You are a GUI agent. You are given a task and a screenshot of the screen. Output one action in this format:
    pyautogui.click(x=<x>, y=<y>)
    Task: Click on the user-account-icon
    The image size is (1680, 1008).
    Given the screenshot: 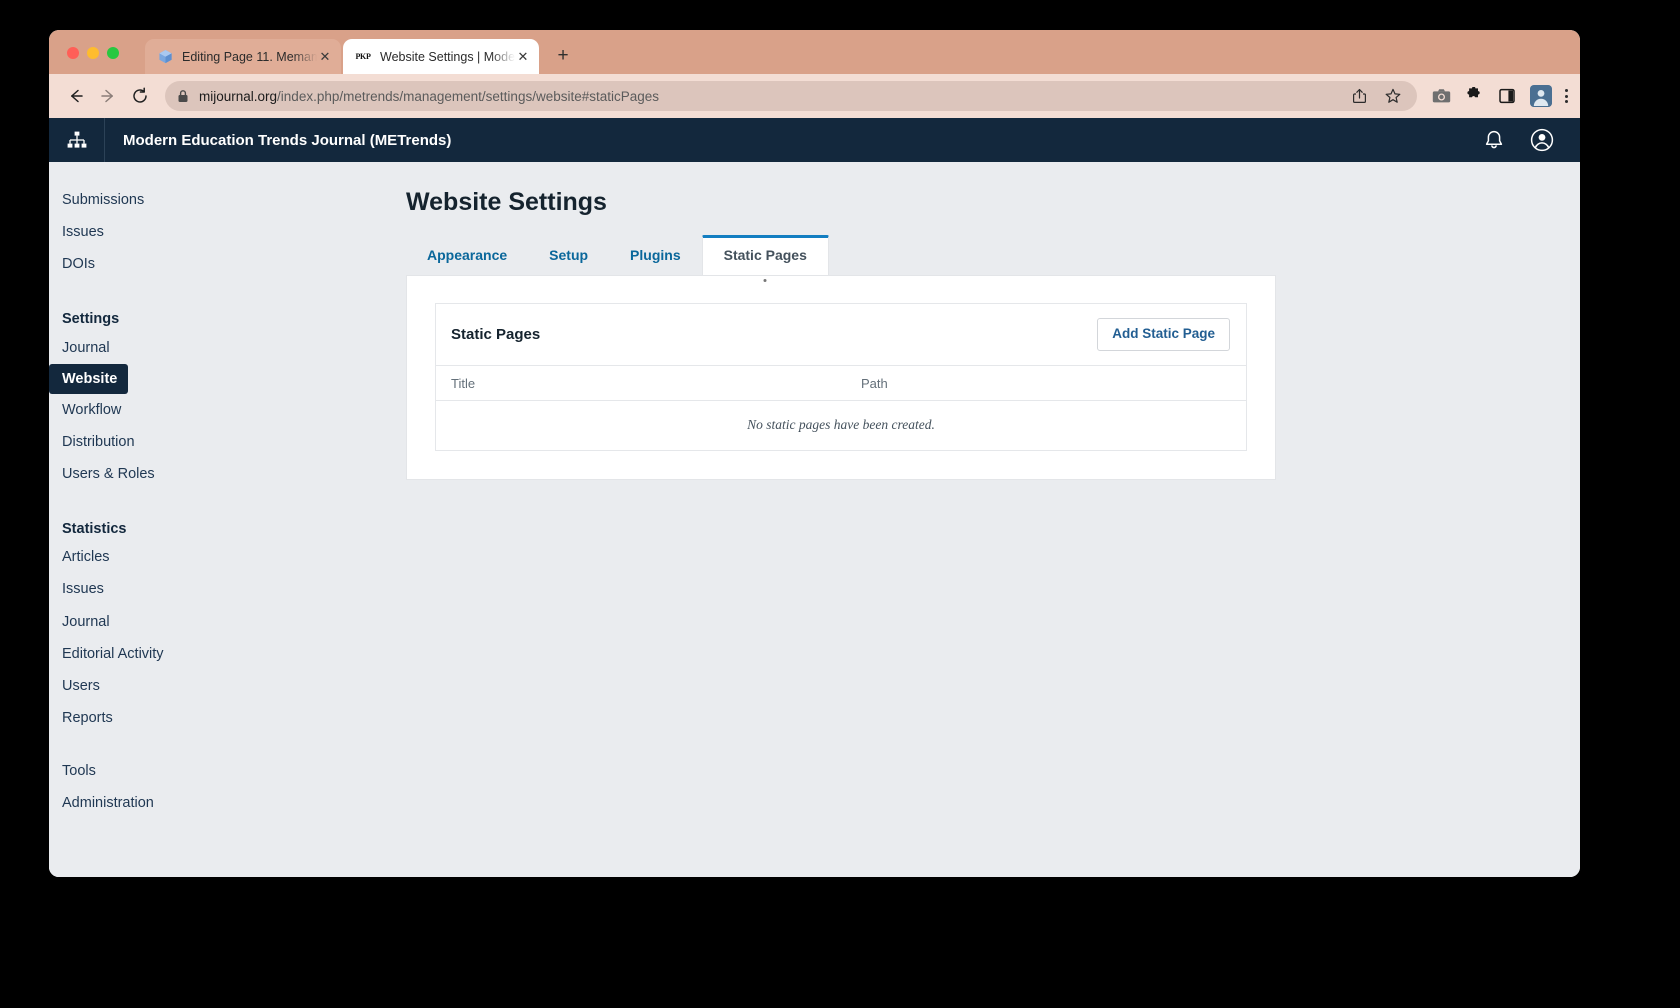 What is the action you would take?
    pyautogui.click(x=1542, y=140)
    